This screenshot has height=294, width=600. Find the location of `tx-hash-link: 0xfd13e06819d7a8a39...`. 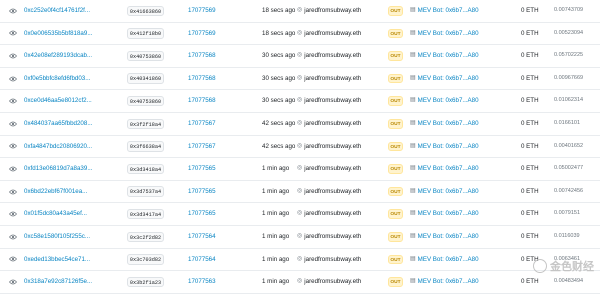

tx-hash-link: 0xfd13e06819d7a8a39... is located at coordinates (70, 169).